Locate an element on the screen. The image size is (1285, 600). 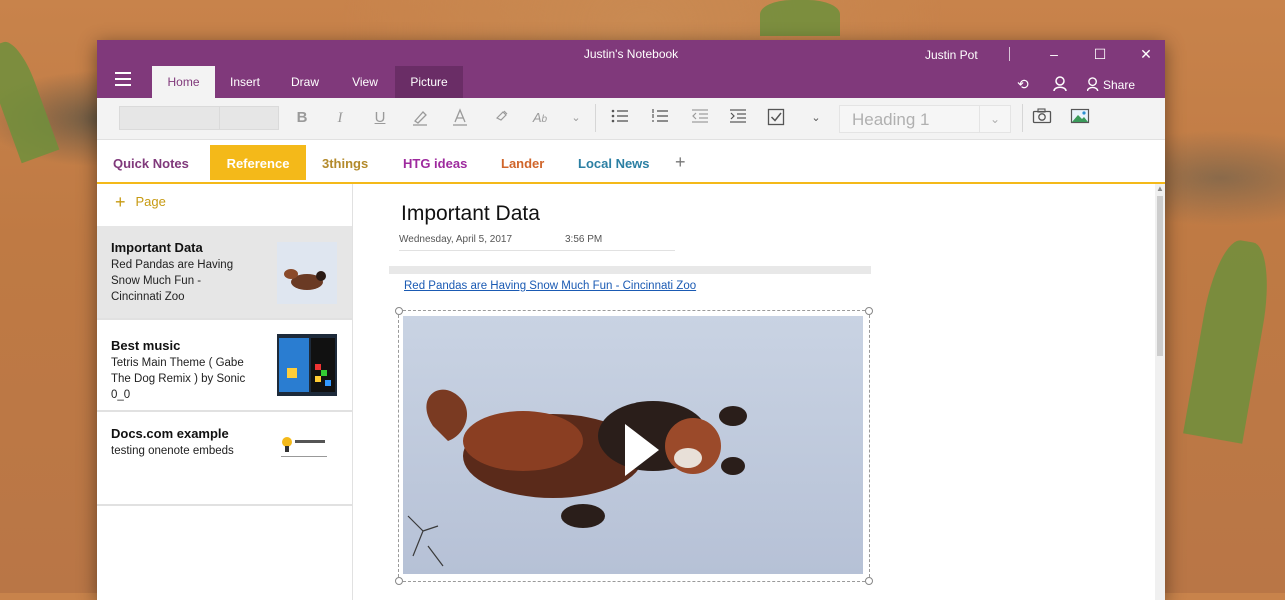
section-tab-3things: 3things is located at coordinates (345, 162).